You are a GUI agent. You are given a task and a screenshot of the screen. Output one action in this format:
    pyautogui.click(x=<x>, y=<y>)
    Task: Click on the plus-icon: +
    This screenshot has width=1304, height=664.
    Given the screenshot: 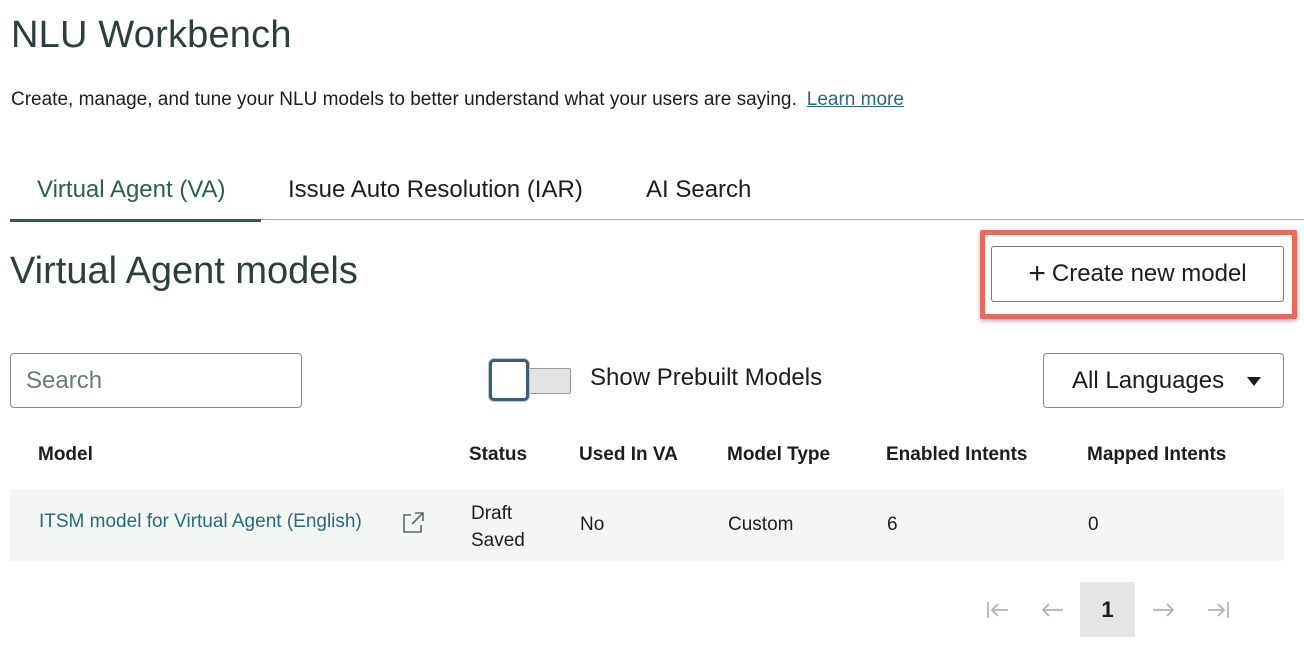 What is the action you would take?
    pyautogui.click(x=1037, y=273)
    